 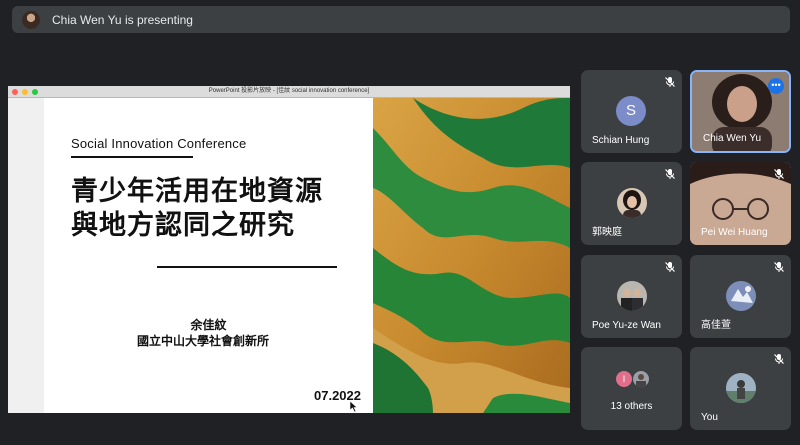 I want to click on participant-tile: S Schian Hung, so click(x=631, y=111).